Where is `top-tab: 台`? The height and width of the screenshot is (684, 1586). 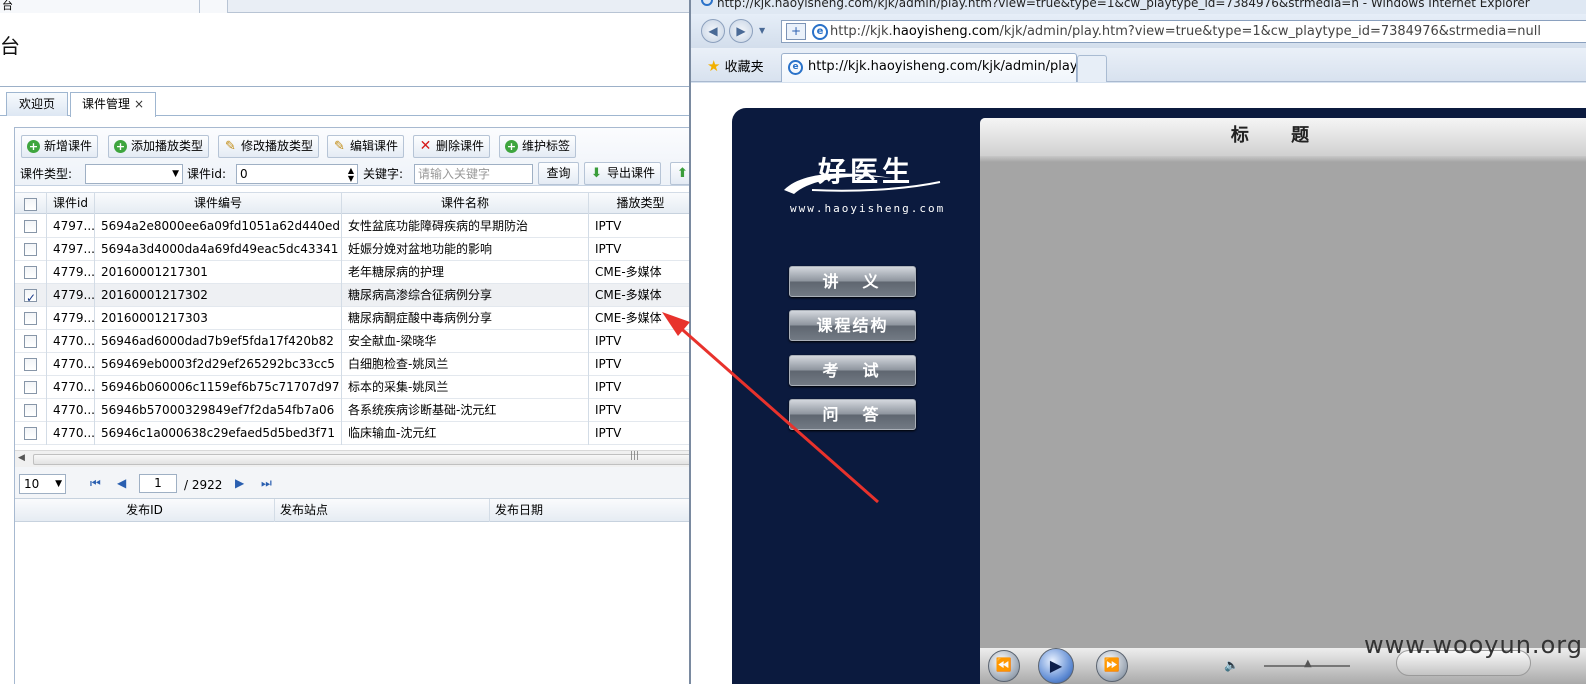 top-tab: 台 is located at coordinates (100, 6).